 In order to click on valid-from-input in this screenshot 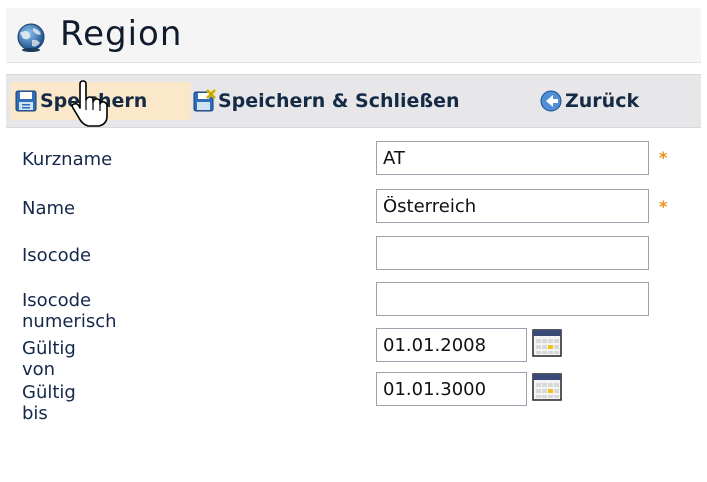, I will do `click(451, 345)`.